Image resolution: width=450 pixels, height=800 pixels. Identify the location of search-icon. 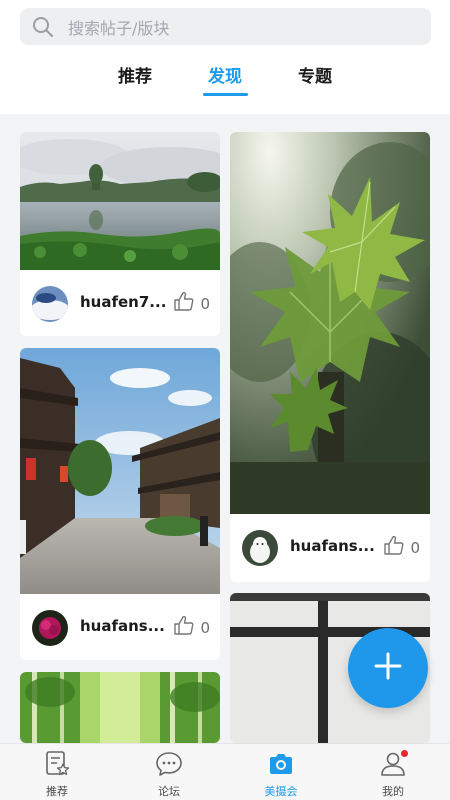
(43, 27).